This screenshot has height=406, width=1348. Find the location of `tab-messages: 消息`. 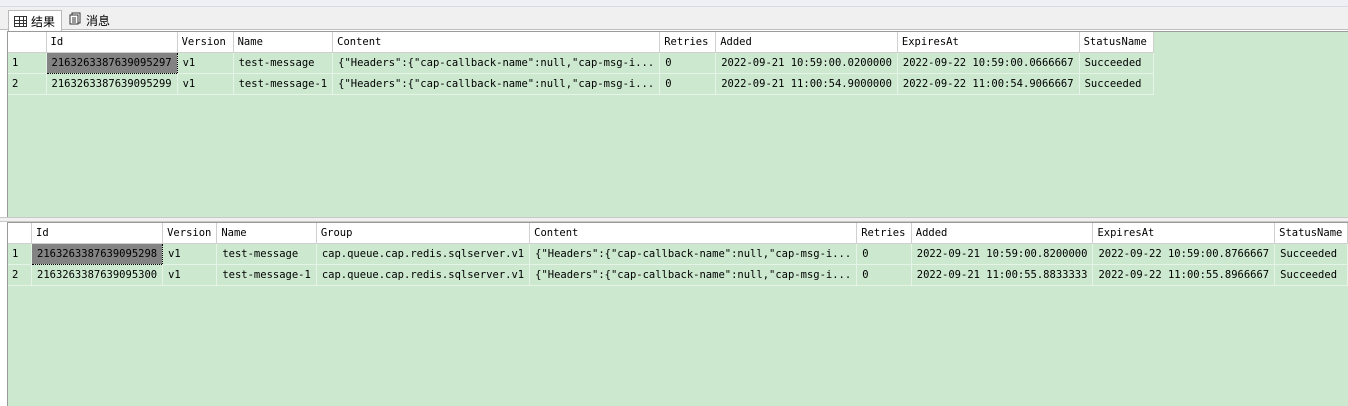

tab-messages: 消息 is located at coordinates (90, 20).